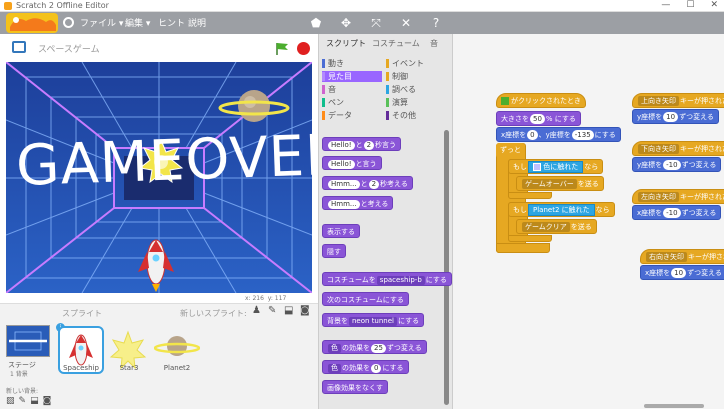 Image resolution: width=724 pixels, height=409 pixels. I want to click on script-change-x-left: x座標を -10 ずつ変える, so click(677, 212).